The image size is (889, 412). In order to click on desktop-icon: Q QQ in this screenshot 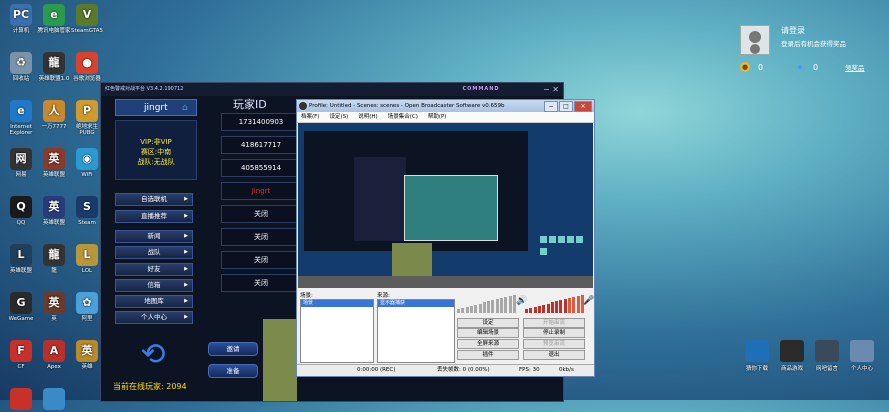, I will do `click(21, 211)`.